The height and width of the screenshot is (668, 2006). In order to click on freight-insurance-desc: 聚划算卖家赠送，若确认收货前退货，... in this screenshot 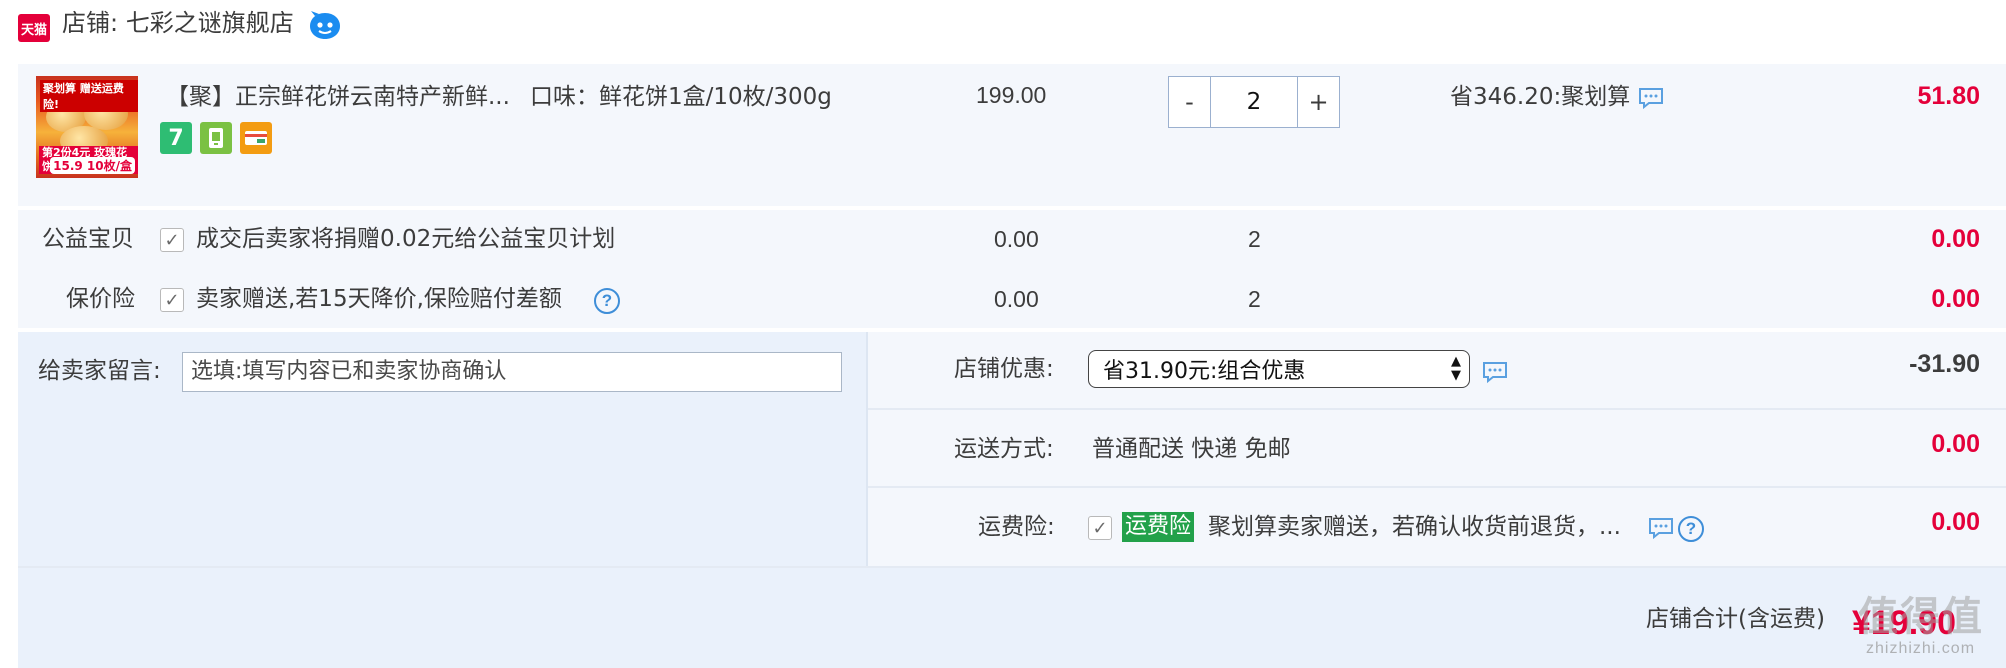, I will do `click(1414, 527)`.